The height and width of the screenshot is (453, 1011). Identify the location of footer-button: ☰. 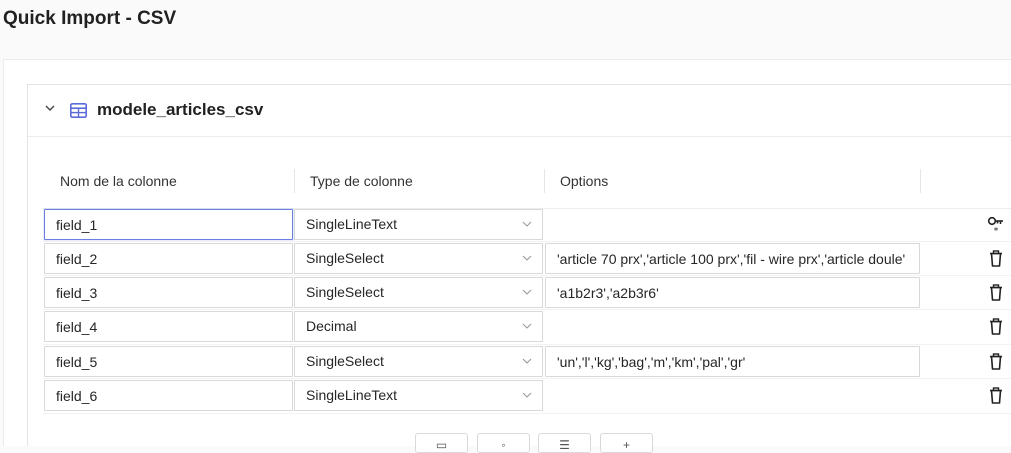
(564, 443).